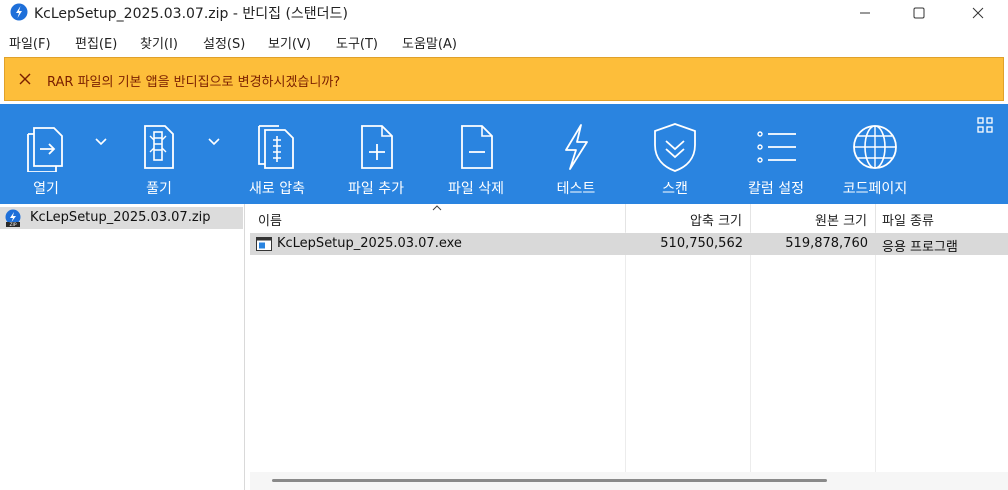 Image resolution: width=1008 pixels, height=490 pixels. Describe the element at coordinates (159, 147) in the screenshot. I see `extract-icon` at that location.